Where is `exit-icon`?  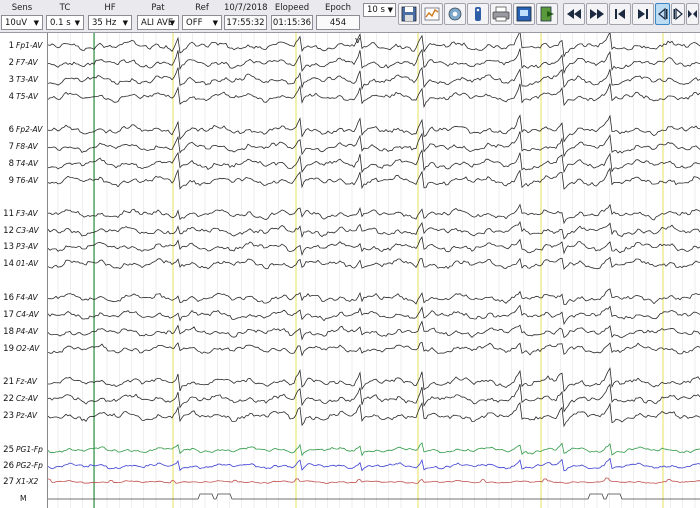
exit-icon is located at coordinates (547, 14).